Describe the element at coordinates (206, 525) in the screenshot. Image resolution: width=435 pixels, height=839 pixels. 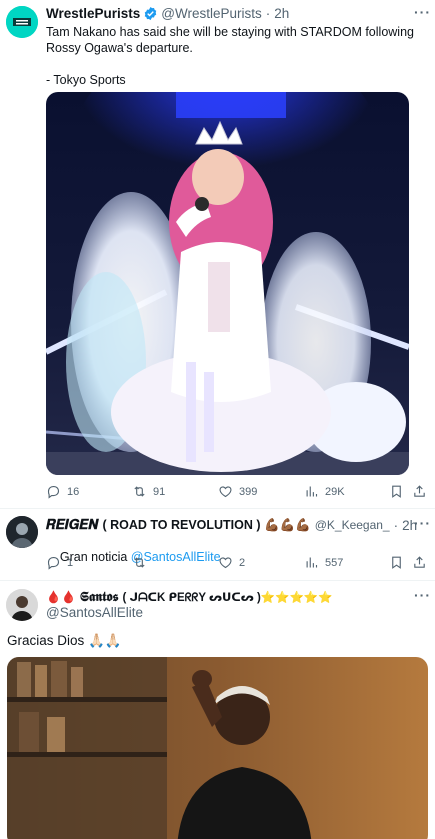
I see `display-name-suffix: ( ROAD TO REVOLUTION ) 💪🏾💪🏾💪🏾` at that location.